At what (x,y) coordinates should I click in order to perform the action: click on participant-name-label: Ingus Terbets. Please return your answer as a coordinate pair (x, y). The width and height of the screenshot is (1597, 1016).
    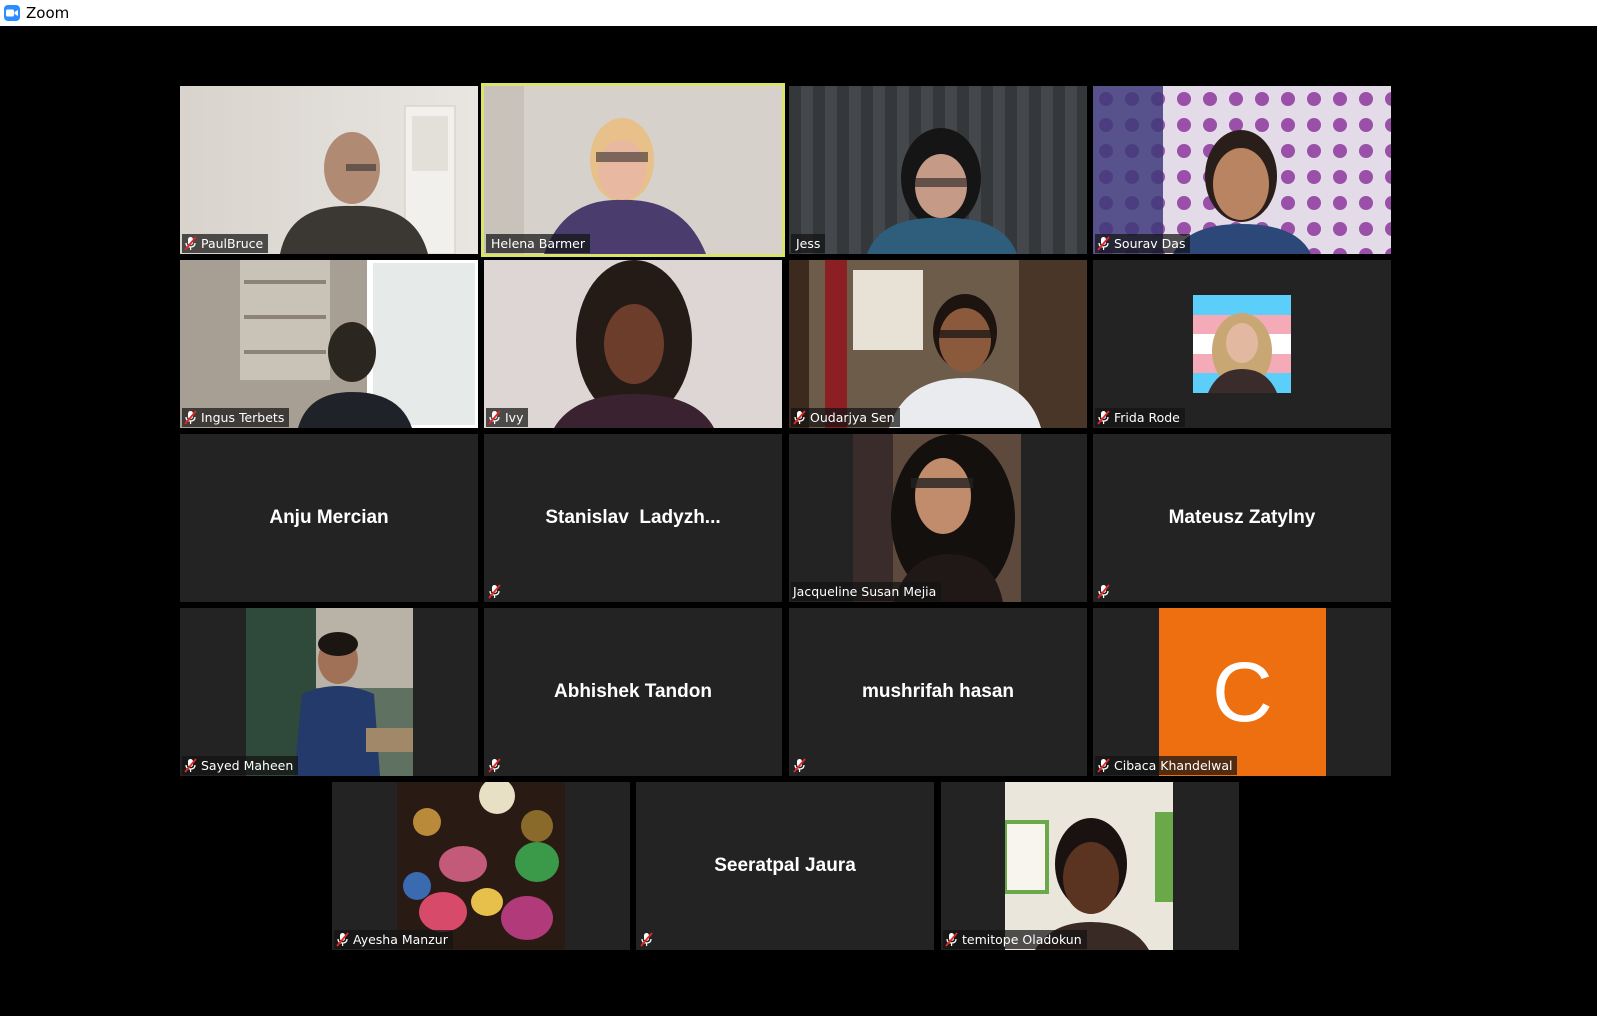
    Looking at the image, I should click on (236, 417).